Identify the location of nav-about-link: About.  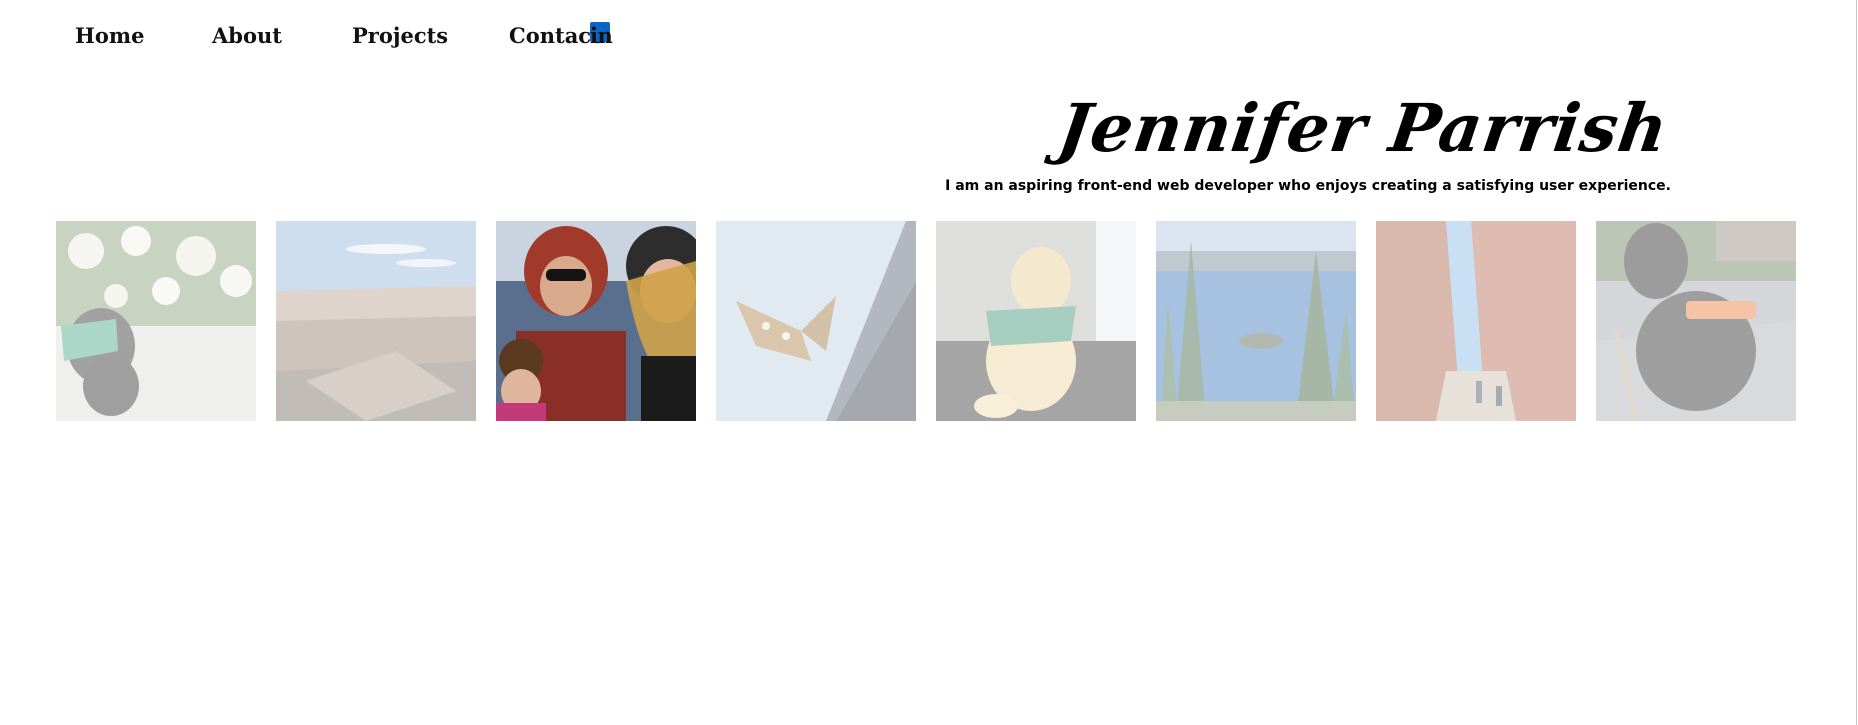
(247, 36).